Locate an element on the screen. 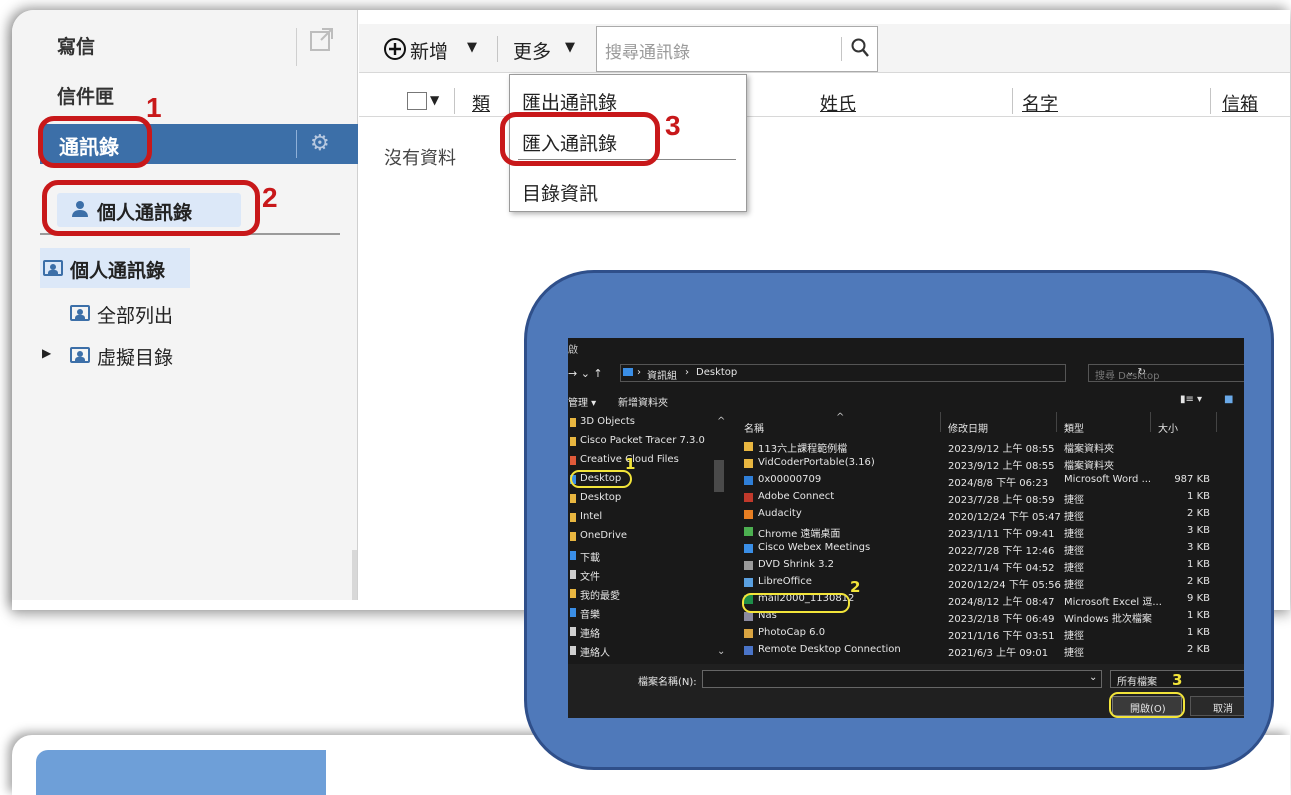 This screenshot has height=795, width=1291. file-name: Chrome 遠端桌面 is located at coordinates (799, 534).